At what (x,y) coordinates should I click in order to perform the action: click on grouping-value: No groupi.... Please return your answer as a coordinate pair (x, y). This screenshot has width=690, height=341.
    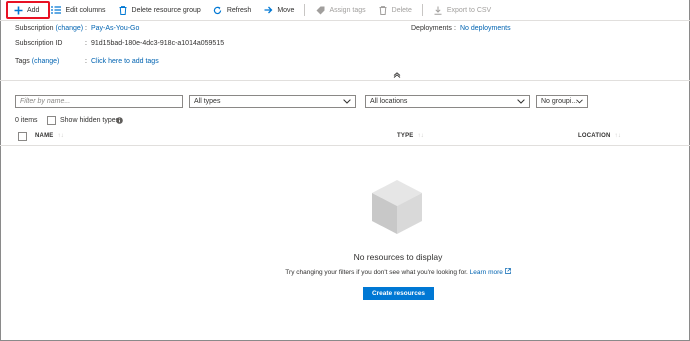
    Looking at the image, I should click on (559, 101).